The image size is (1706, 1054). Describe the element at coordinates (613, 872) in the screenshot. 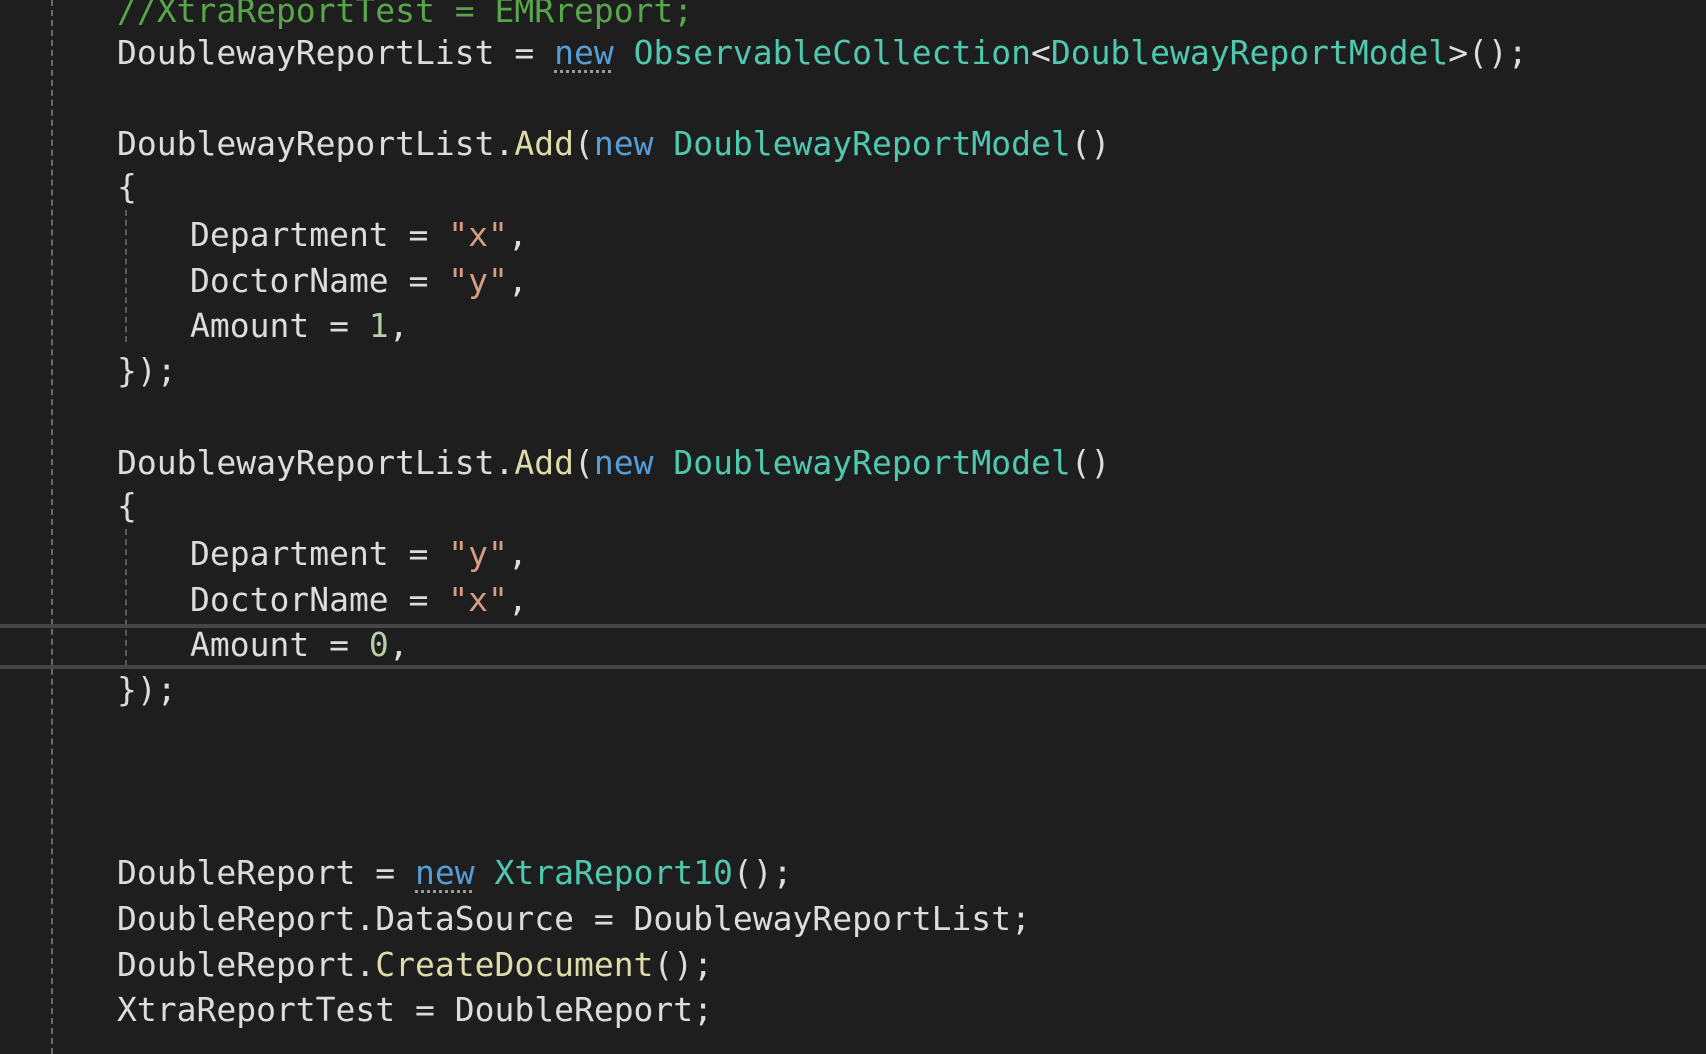

I see `type-token: XtraReport10` at that location.